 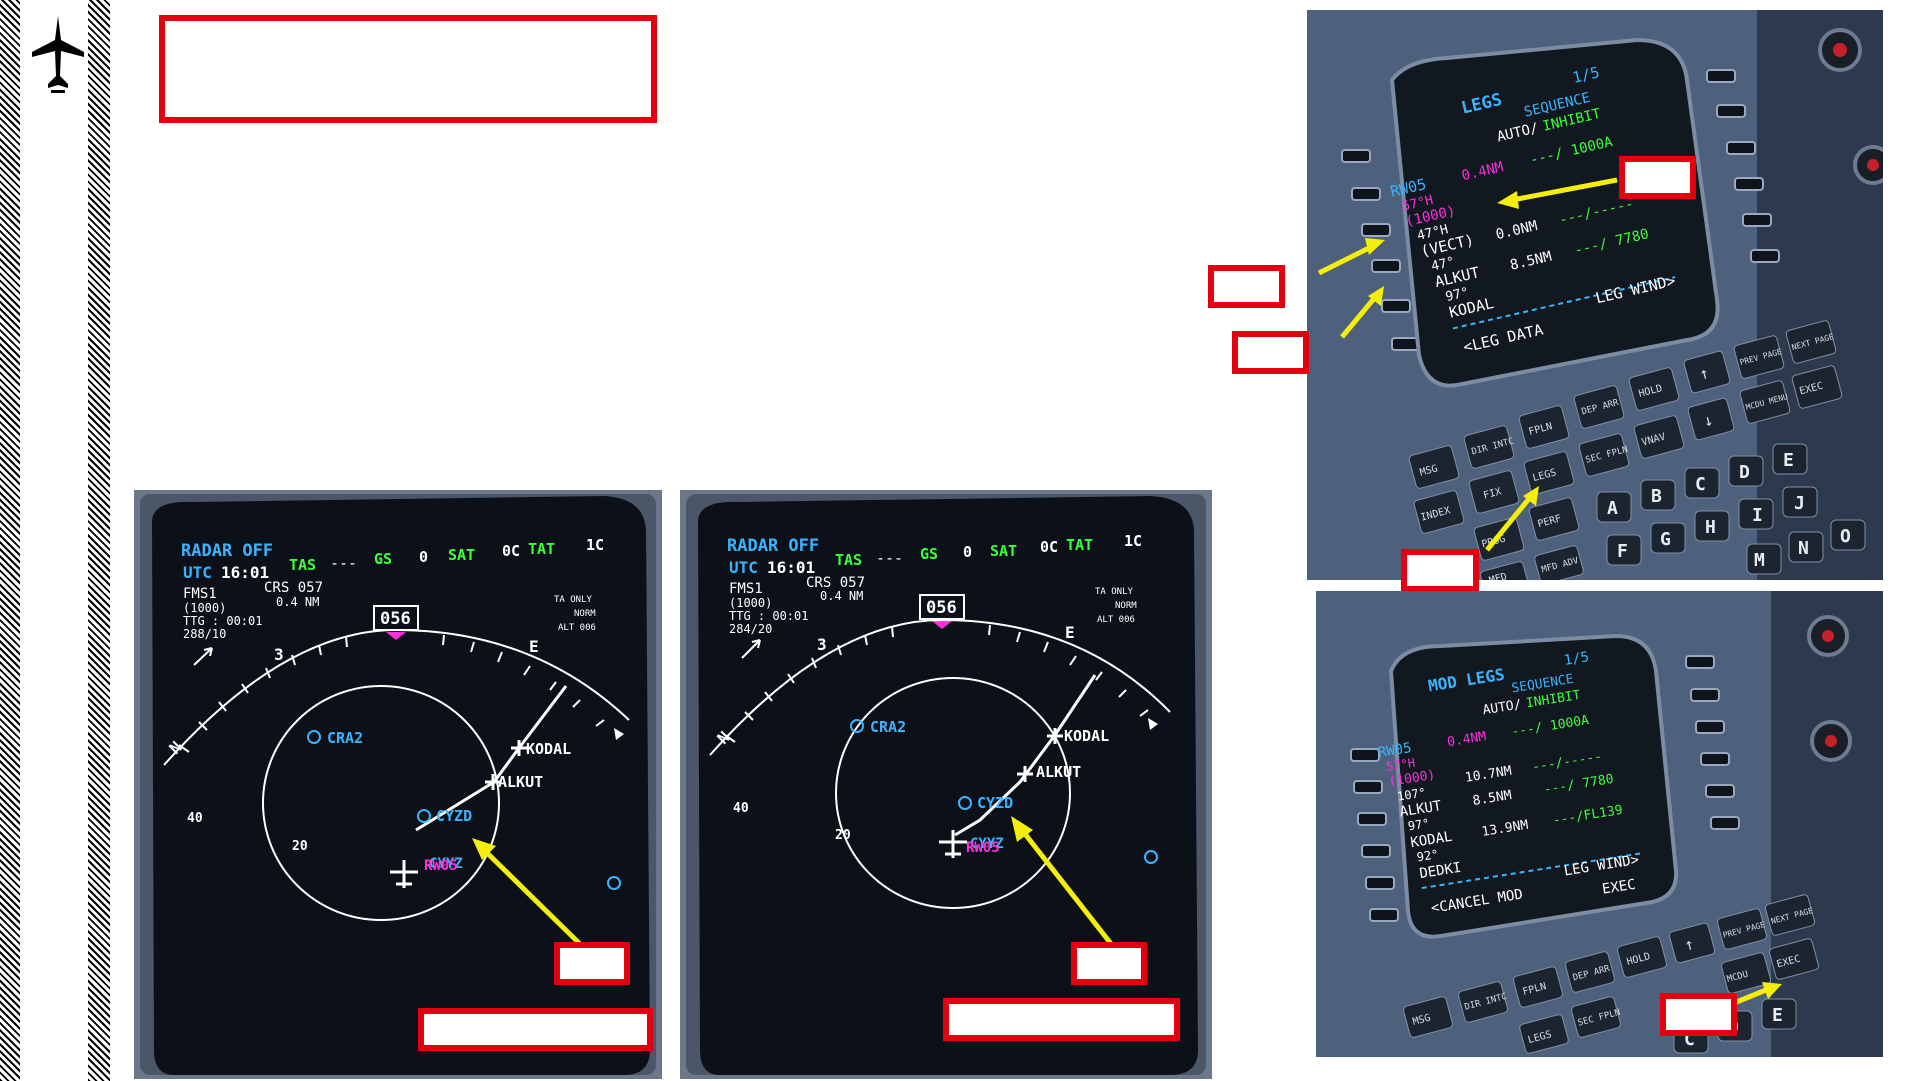 What do you see at coordinates (1109, 963) in the screenshot?
I see `callout-box-nd-right-small` at bounding box center [1109, 963].